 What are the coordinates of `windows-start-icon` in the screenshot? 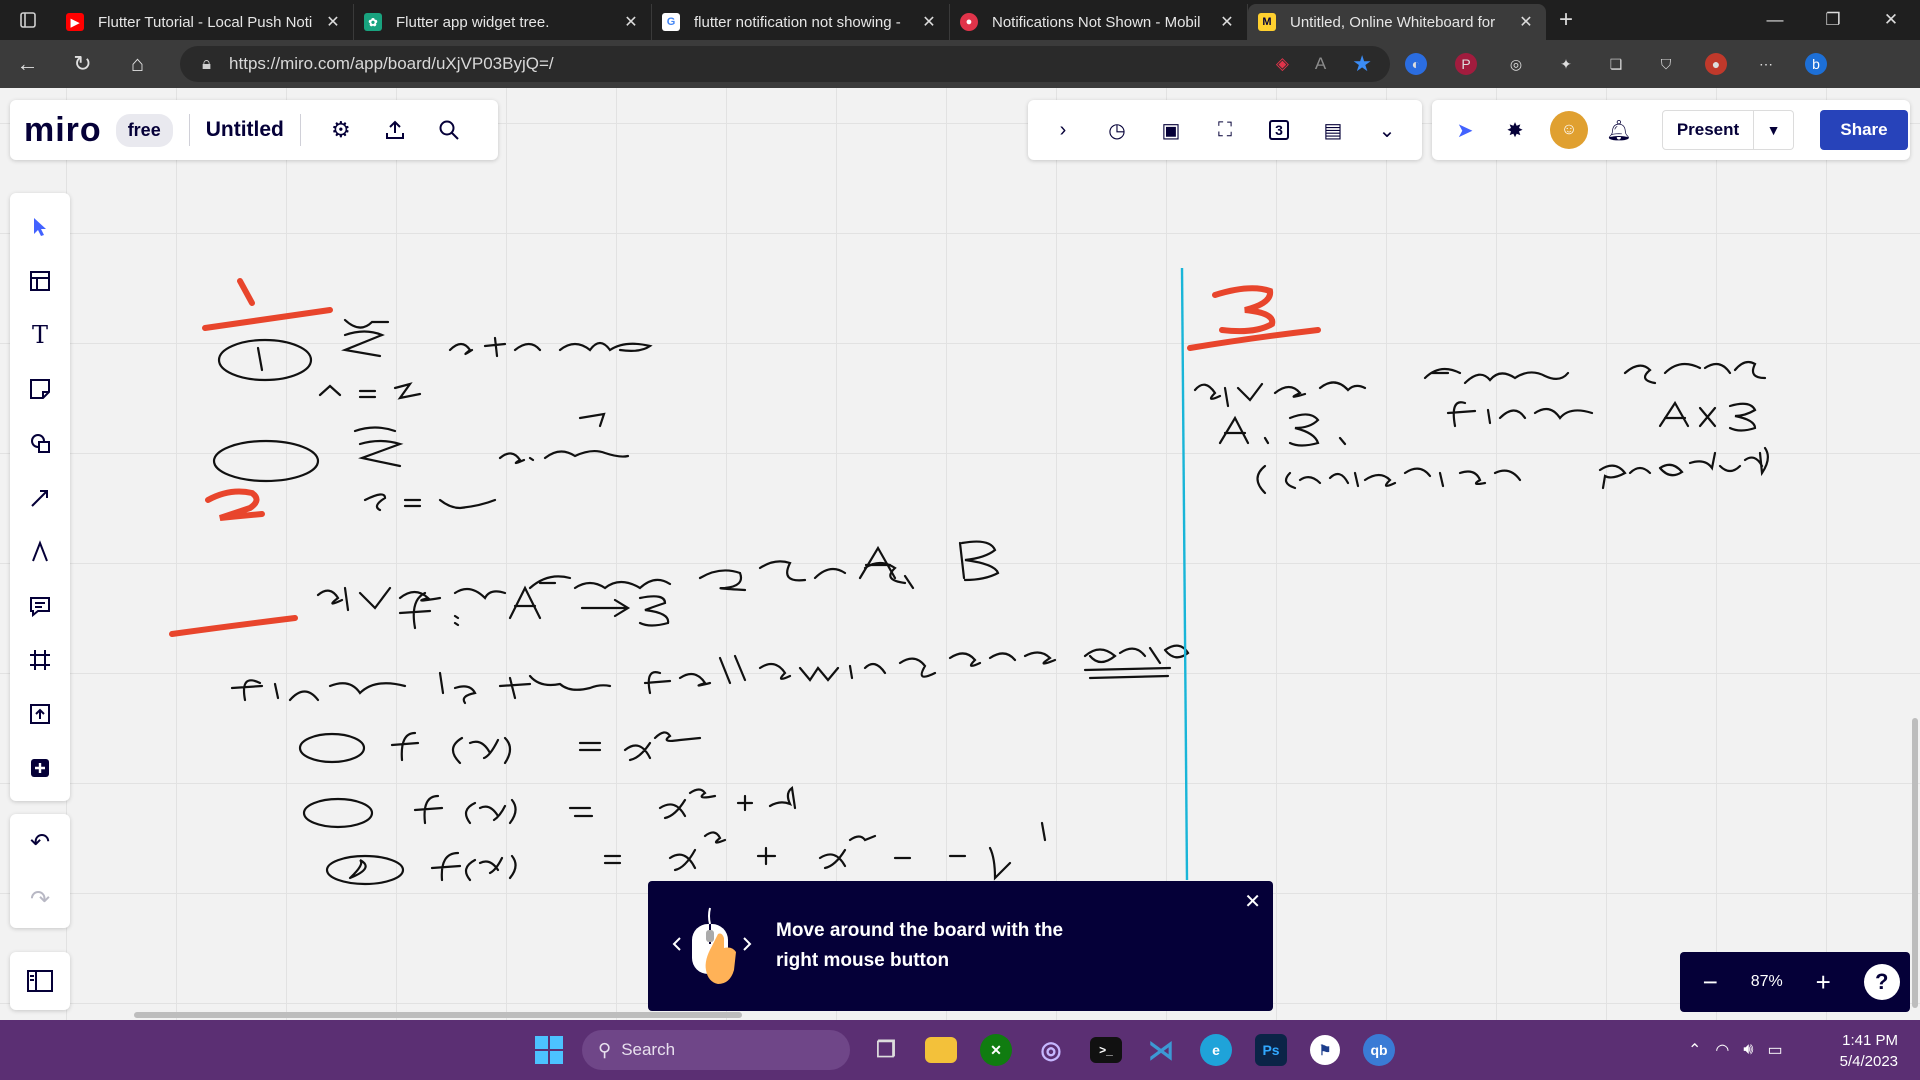 It's located at (549, 1050).